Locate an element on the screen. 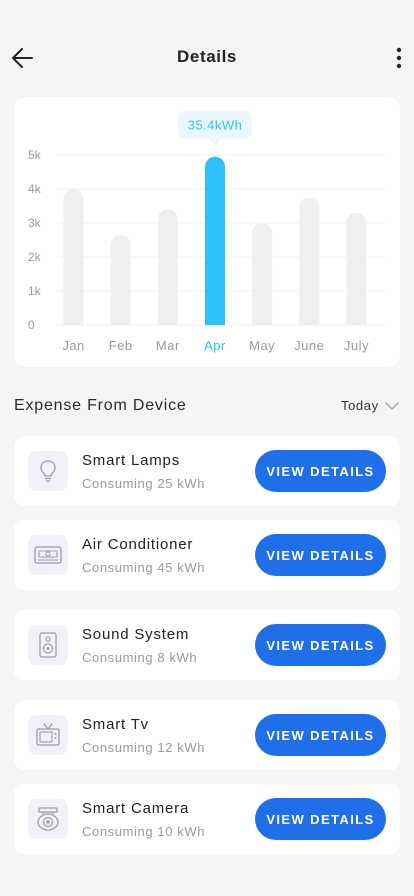  y-tick-label: 3k is located at coordinates (35, 223).